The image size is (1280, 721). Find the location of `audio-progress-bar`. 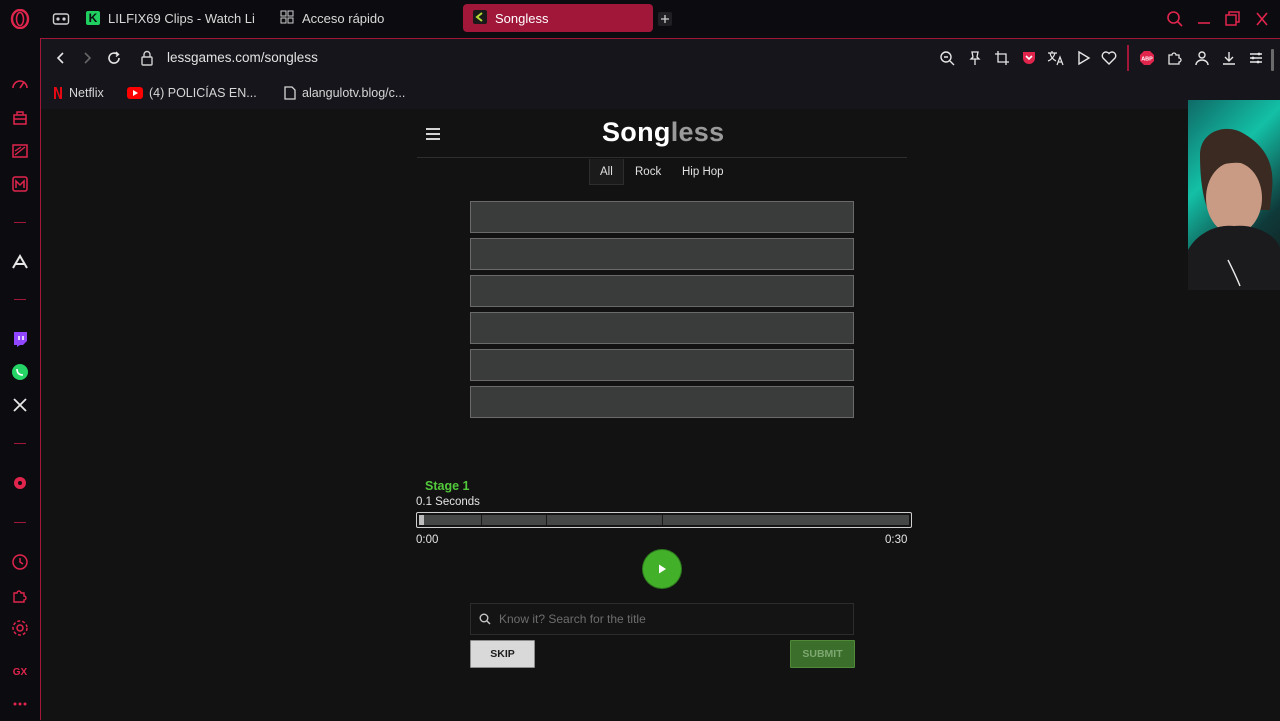

audio-progress-bar is located at coordinates (664, 520).